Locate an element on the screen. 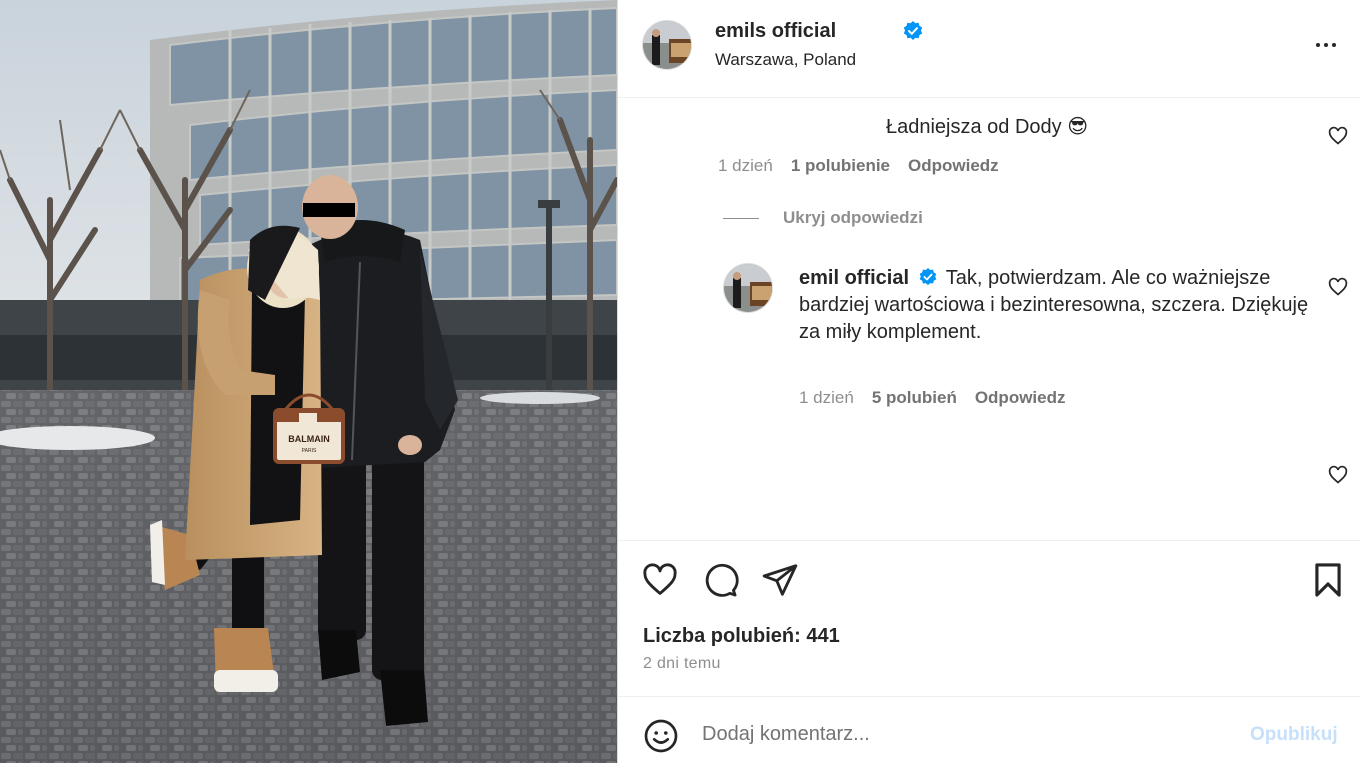 The image size is (1360, 763). reply-meta: 1 dzień 5 polubień Odpowiedz is located at coordinates (932, 398).